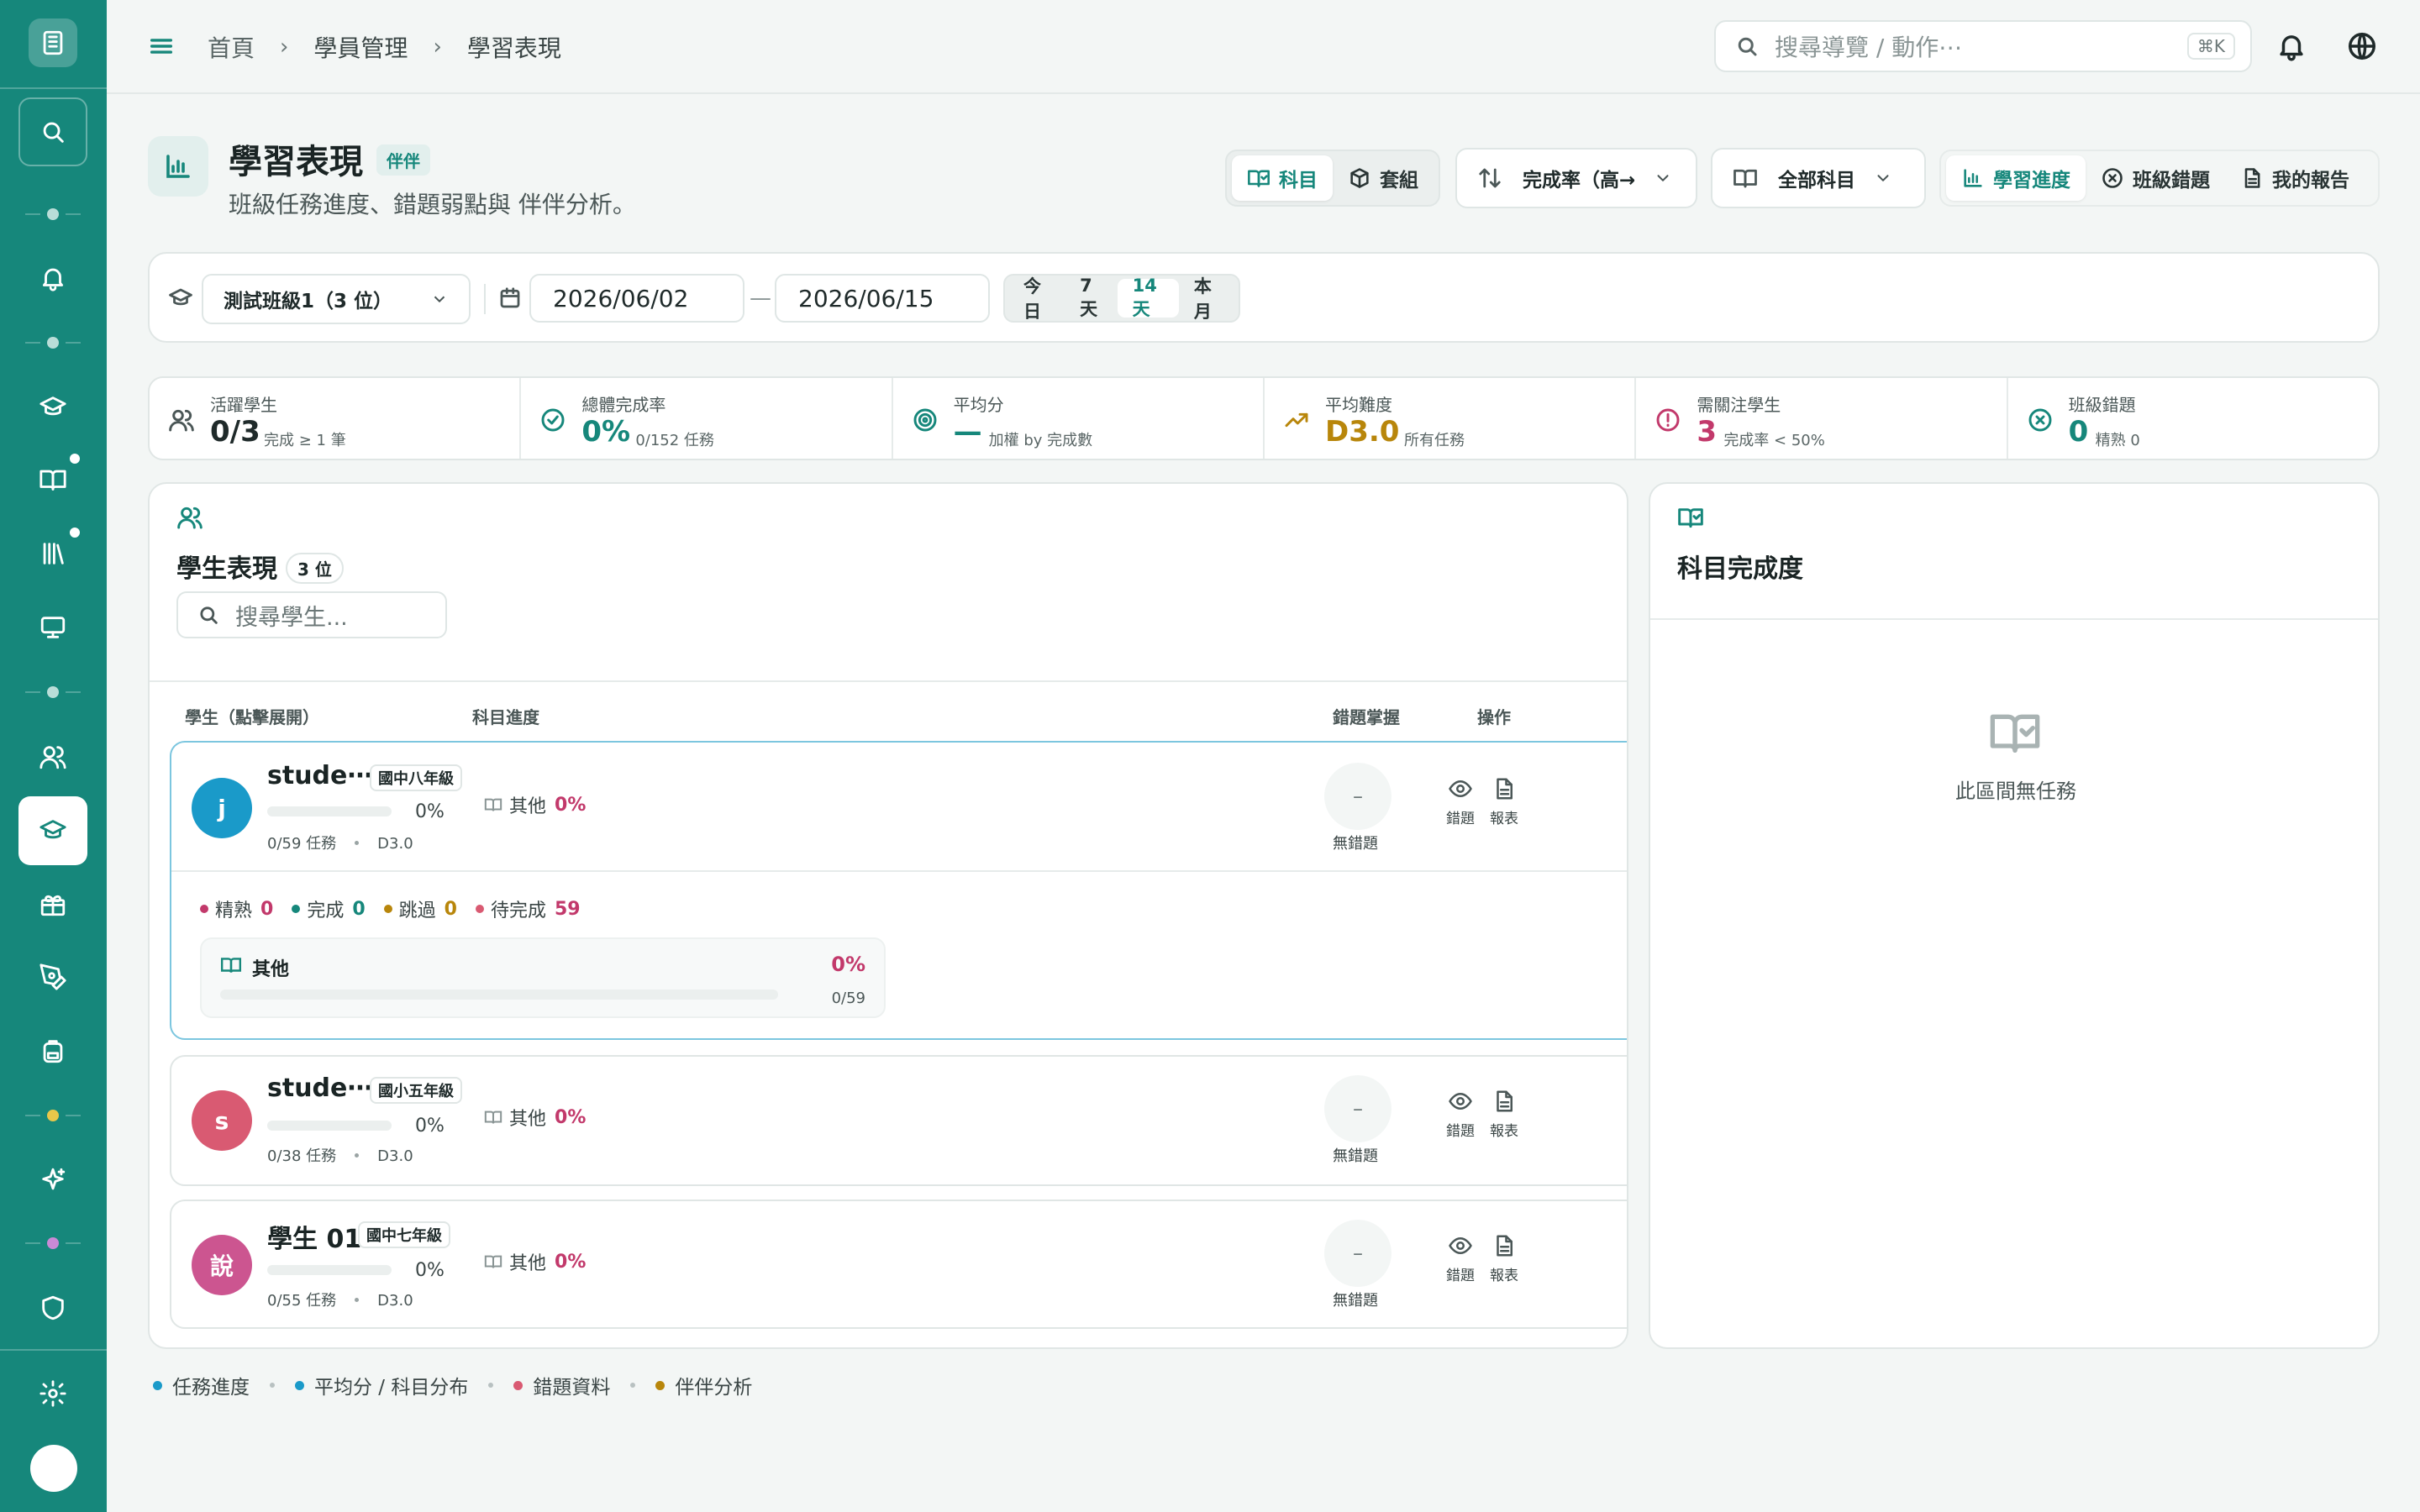 The width and height of the screenshot is (2420, 1512). Describe the element at coordinates (1283, 178) in the screenshot. I see `view-toggle-subject: 科目` at that location.